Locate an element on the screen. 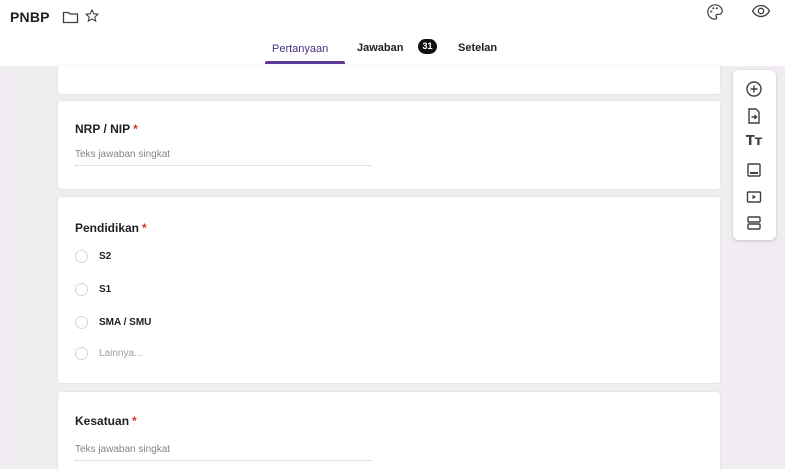 Image resolution: width=785 pixels, height=472 pixels. question-title: Pendidikan * is located at coordinates (111, 228).